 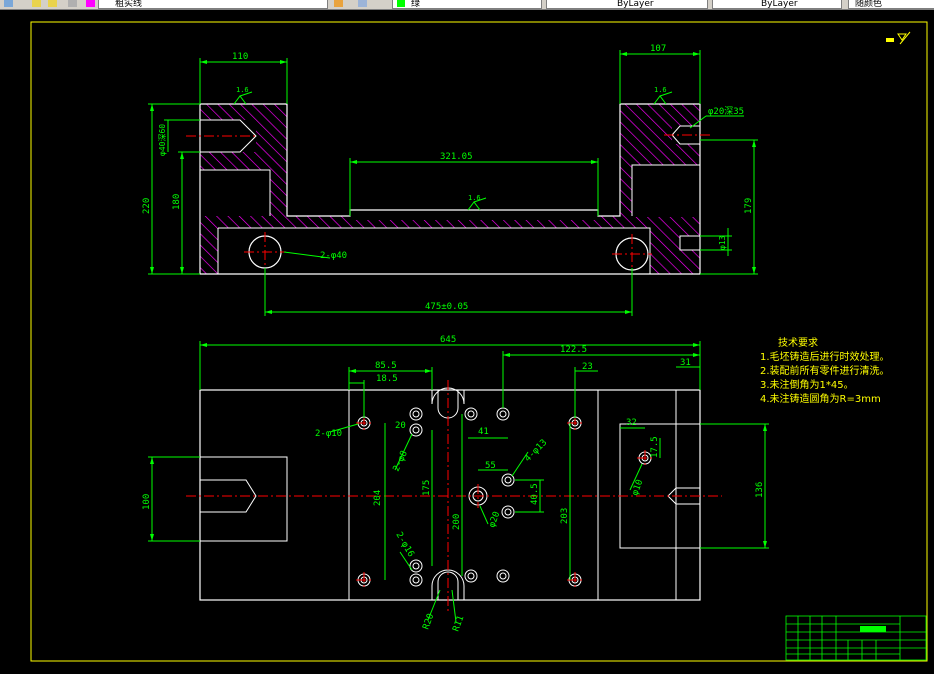 I want to click on dim-85-5: 85.5, so click(x=386, y=366).